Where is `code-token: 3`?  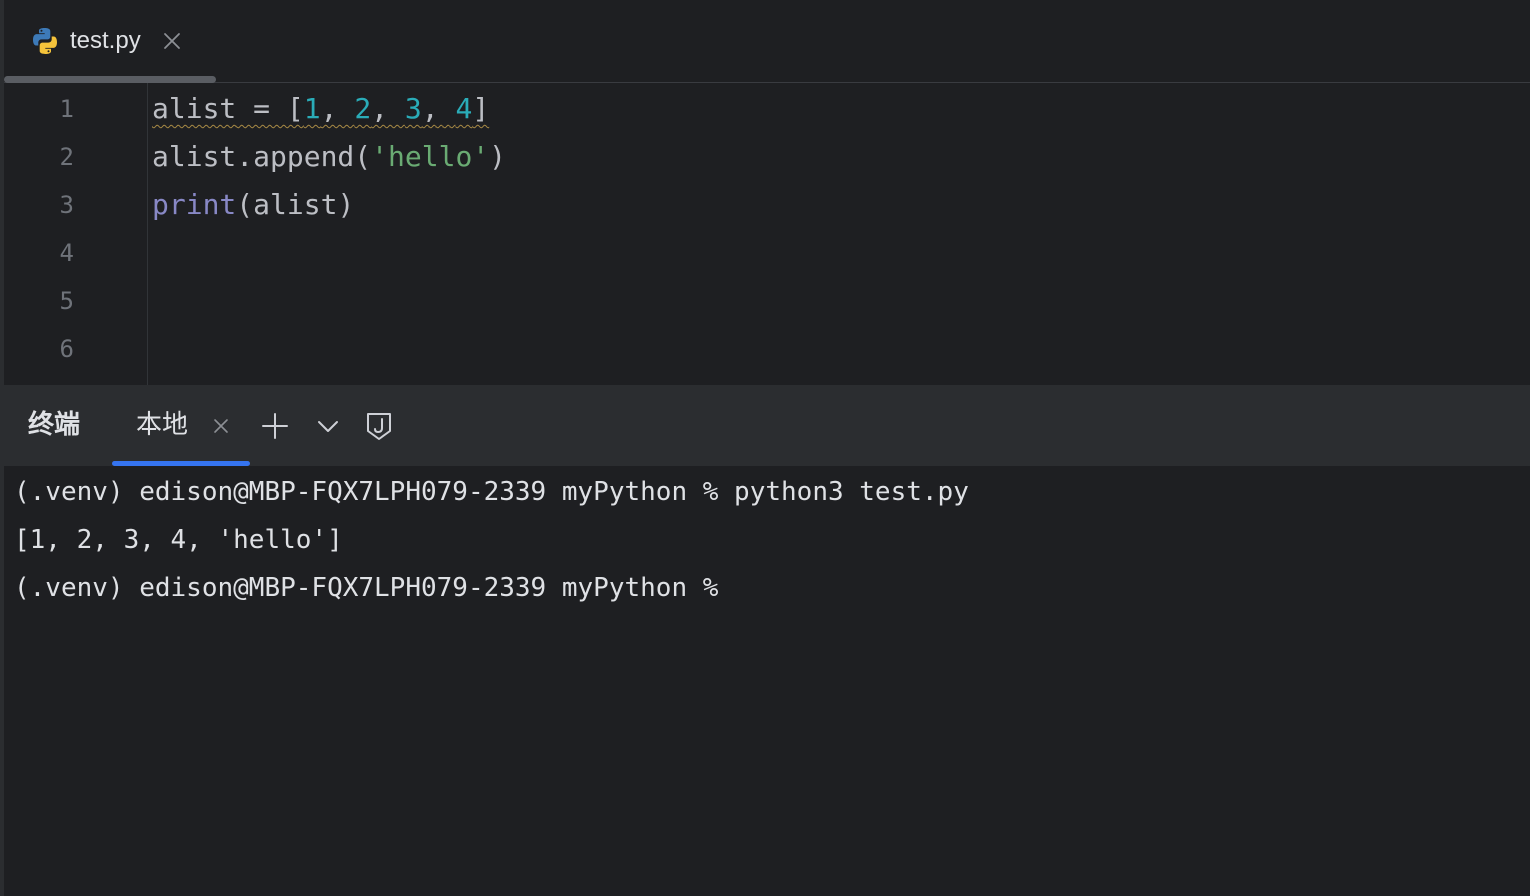 code-token: 3 is located at coordinates (413, 108).